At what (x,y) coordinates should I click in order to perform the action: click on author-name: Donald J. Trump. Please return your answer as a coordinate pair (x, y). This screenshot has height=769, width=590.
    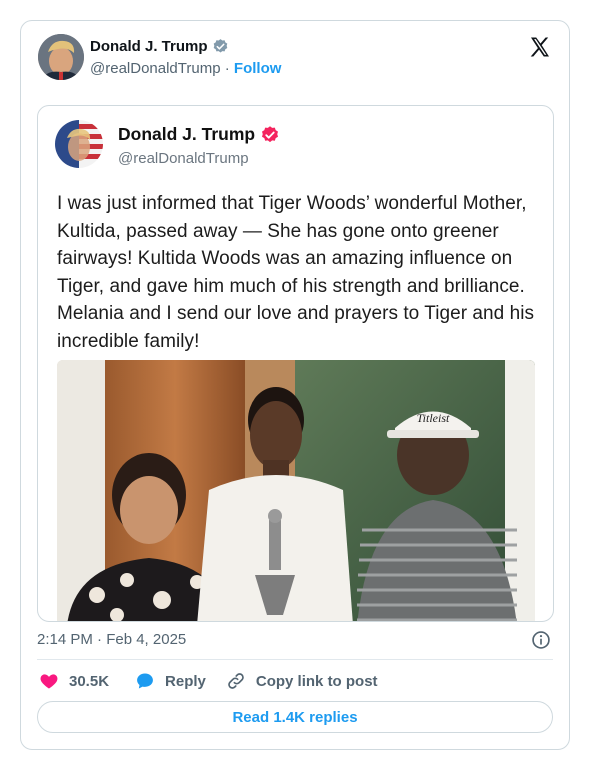
    Looking at the image, I should click on (159, 46).